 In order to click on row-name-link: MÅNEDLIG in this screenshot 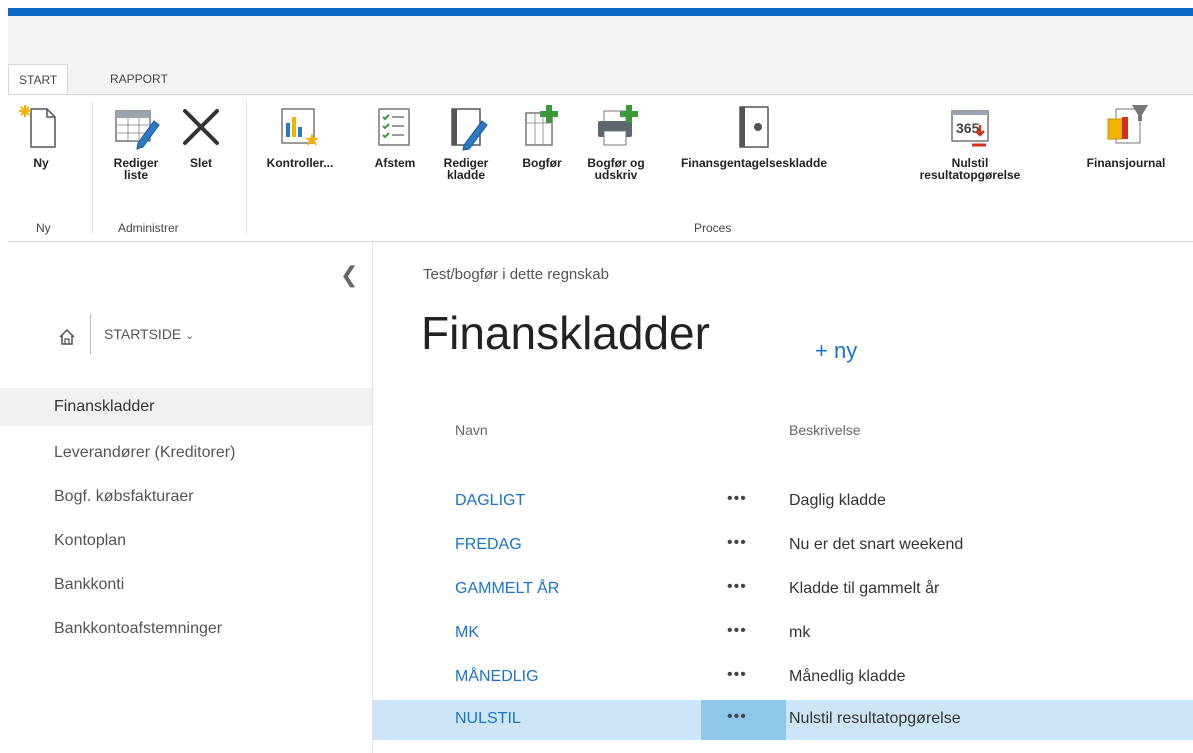, I will do `click(497, 677)`.